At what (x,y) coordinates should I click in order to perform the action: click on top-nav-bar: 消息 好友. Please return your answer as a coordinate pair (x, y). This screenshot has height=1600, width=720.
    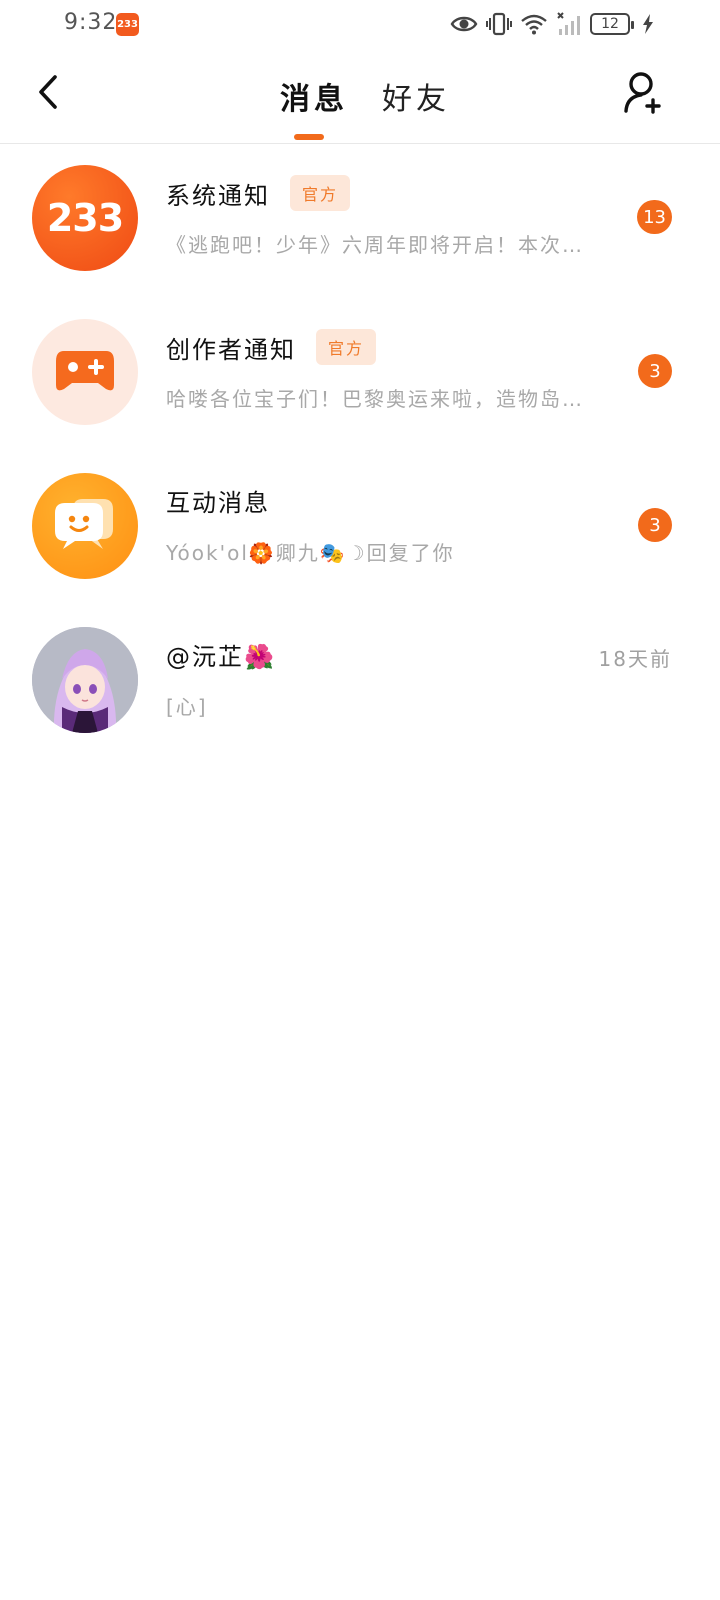
    Looking at the image, I should click on (360, 96).